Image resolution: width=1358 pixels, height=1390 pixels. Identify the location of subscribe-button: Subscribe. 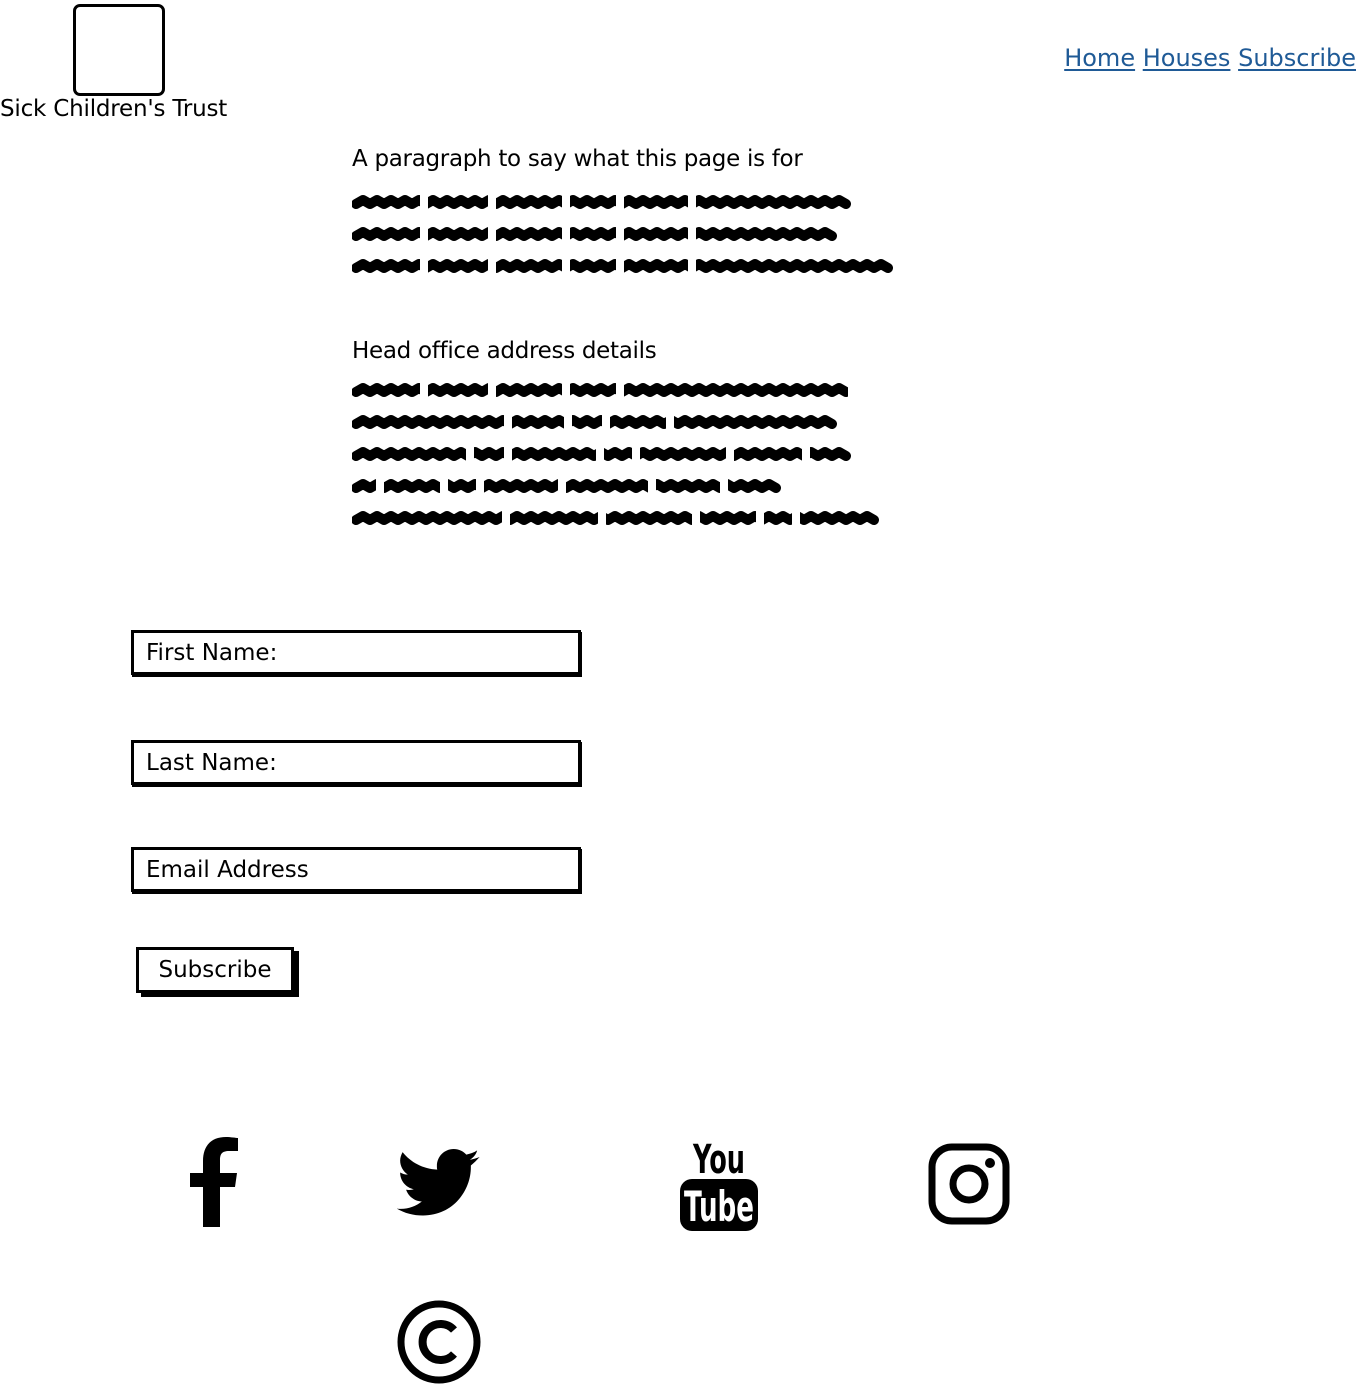
(215, 970).